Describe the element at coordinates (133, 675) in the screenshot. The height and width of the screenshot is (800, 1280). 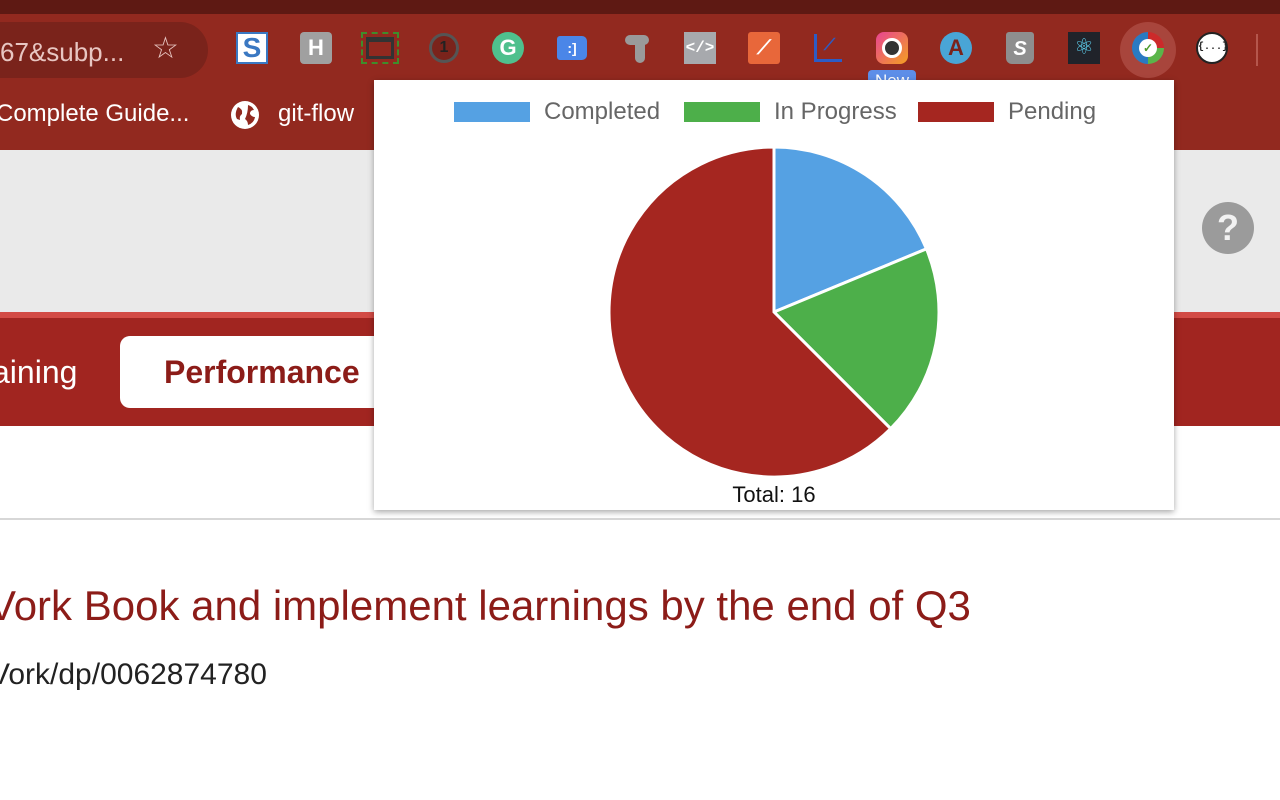
I see `goal-link: Vork/dp/0062874780` at that location.